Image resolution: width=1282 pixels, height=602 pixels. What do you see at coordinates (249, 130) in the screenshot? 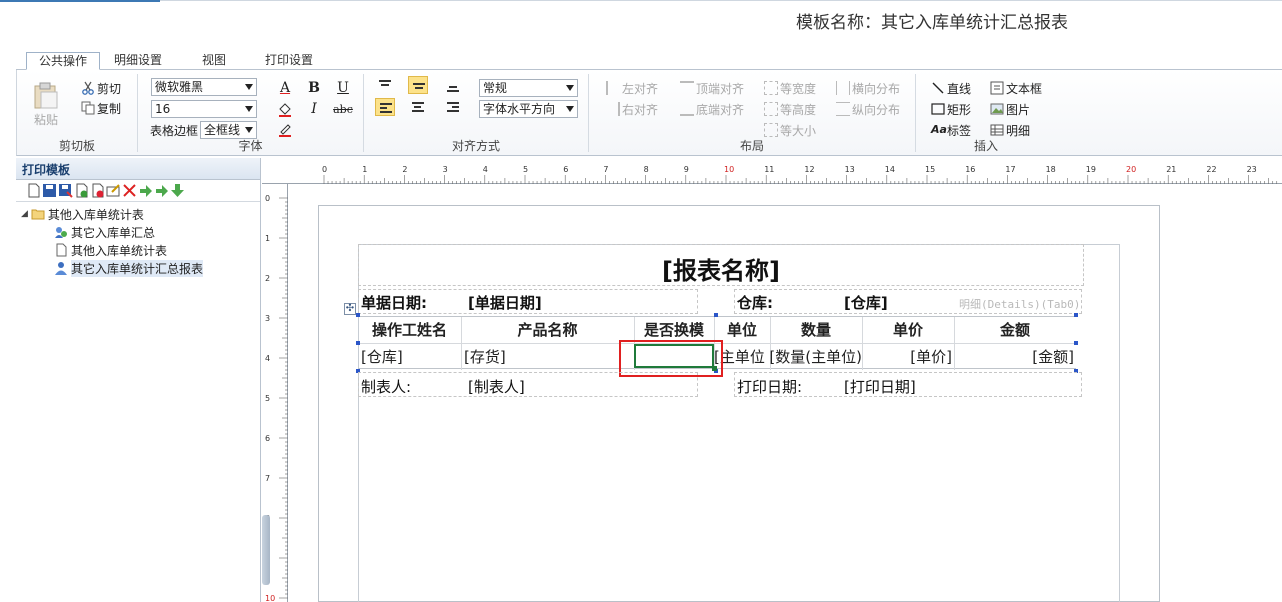
I see `chevron-down-icon` at bounding box center [249, 130].